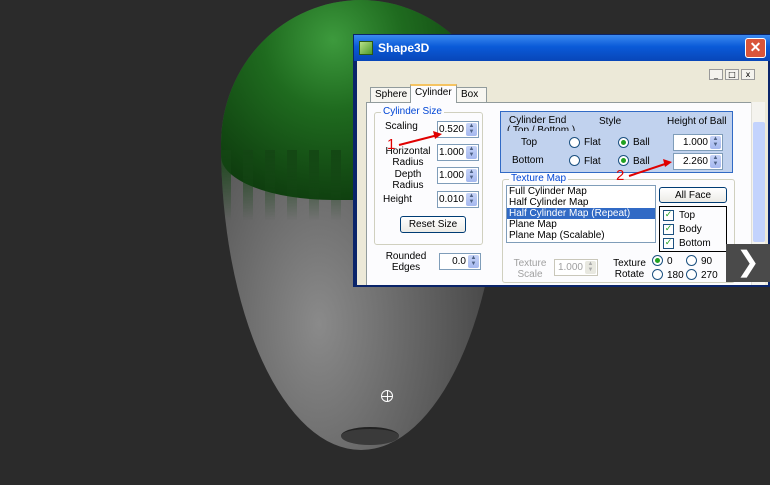 The width and height of the screenshot is (770, 485). Describe the element at coordinates (691, 274) in the screenshot. I see `rotate-270-radio` at that location.